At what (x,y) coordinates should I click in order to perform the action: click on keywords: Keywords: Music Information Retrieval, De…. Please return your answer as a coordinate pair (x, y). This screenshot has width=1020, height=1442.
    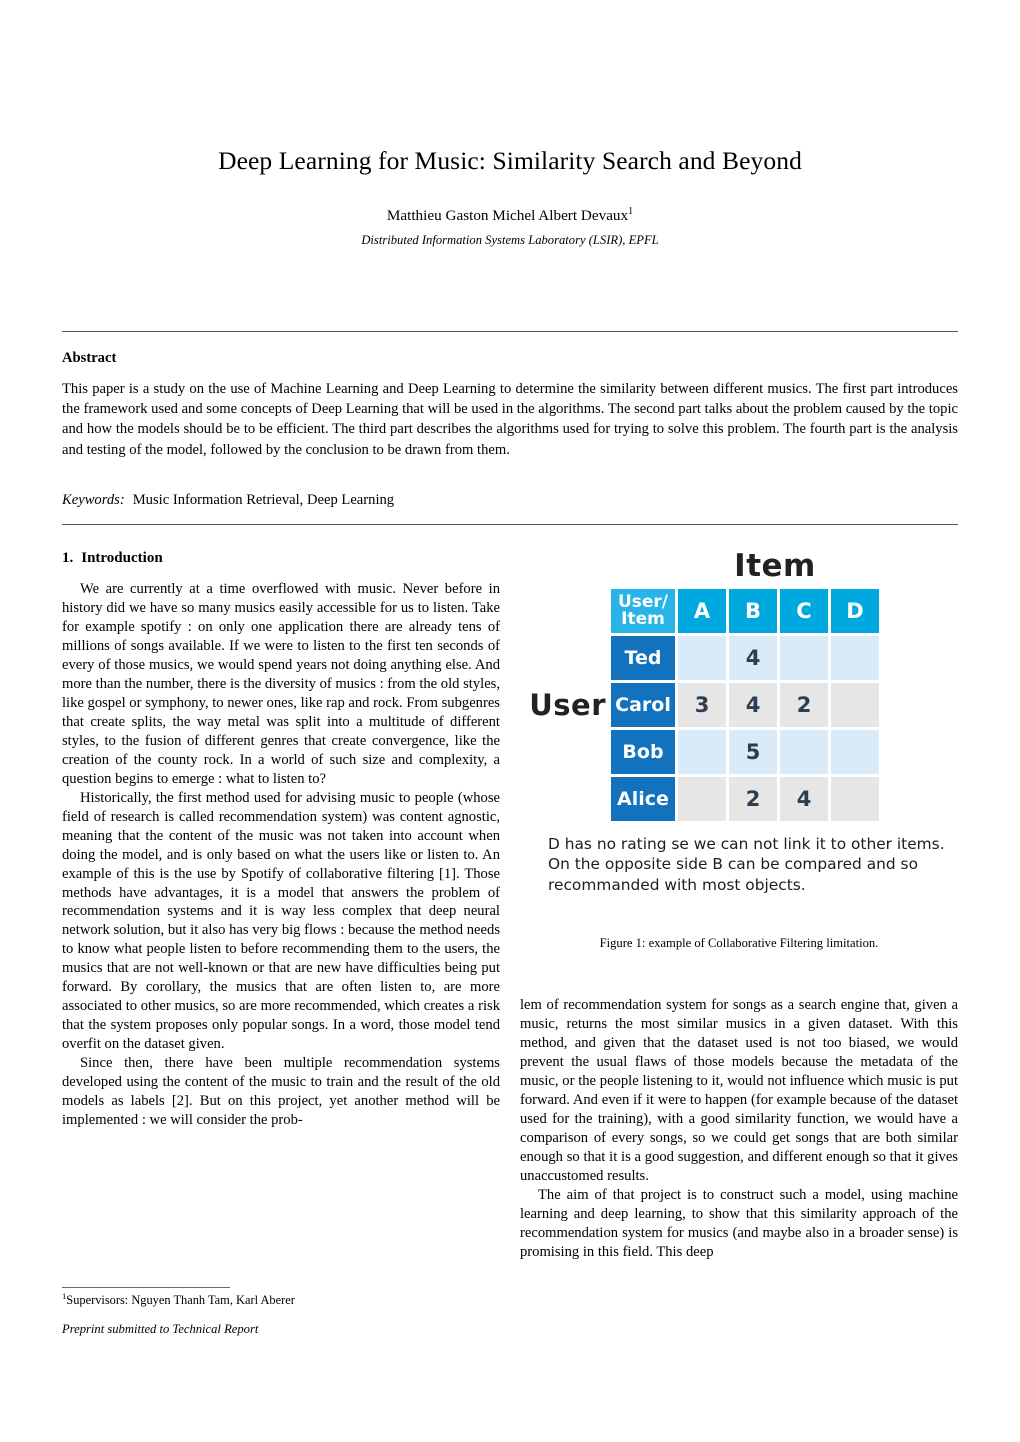
    Looking at the image, I should click on (510, 500).